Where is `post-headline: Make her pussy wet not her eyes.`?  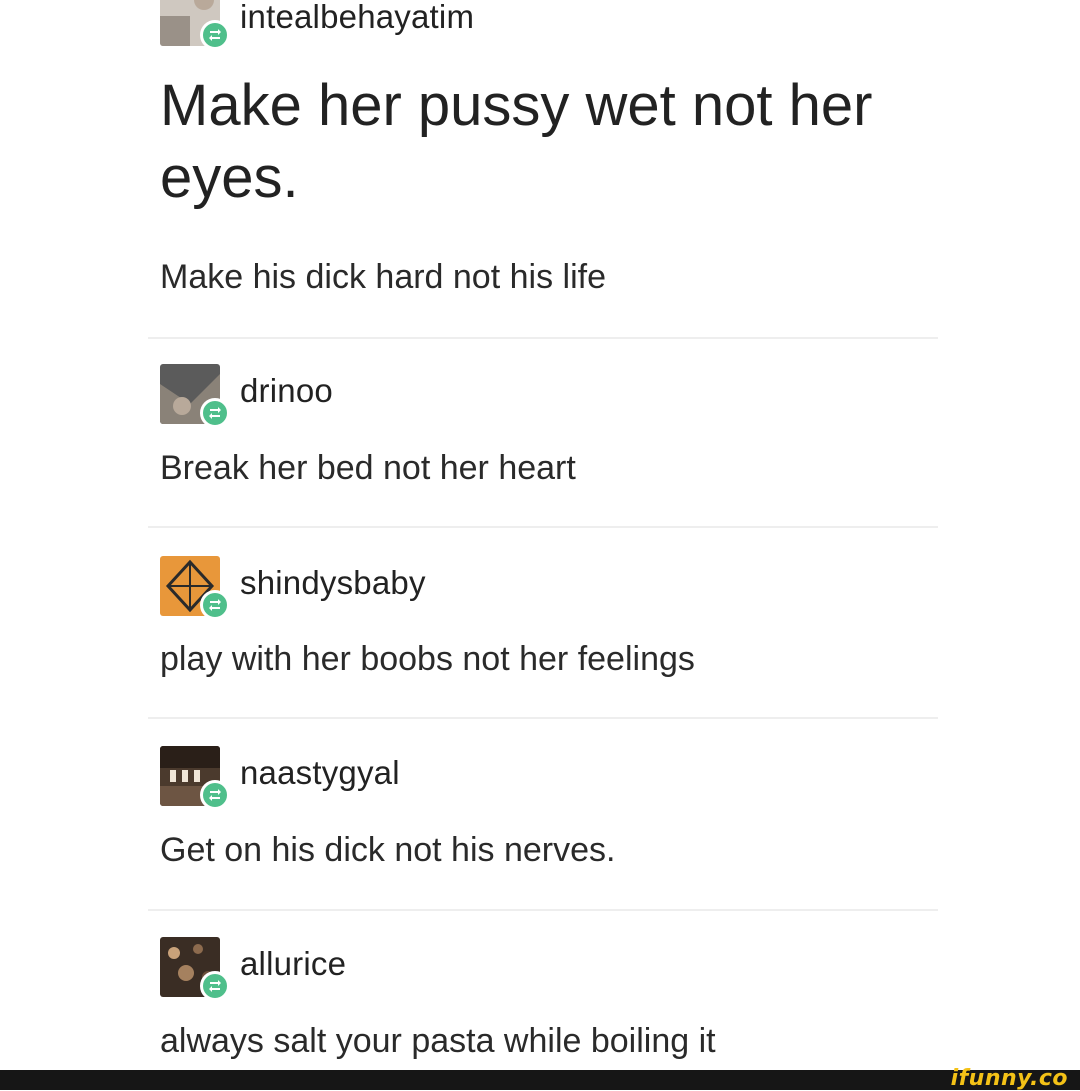
post-headline: Make her pussy wet not her eyes. is located at coordinates (516, 141).